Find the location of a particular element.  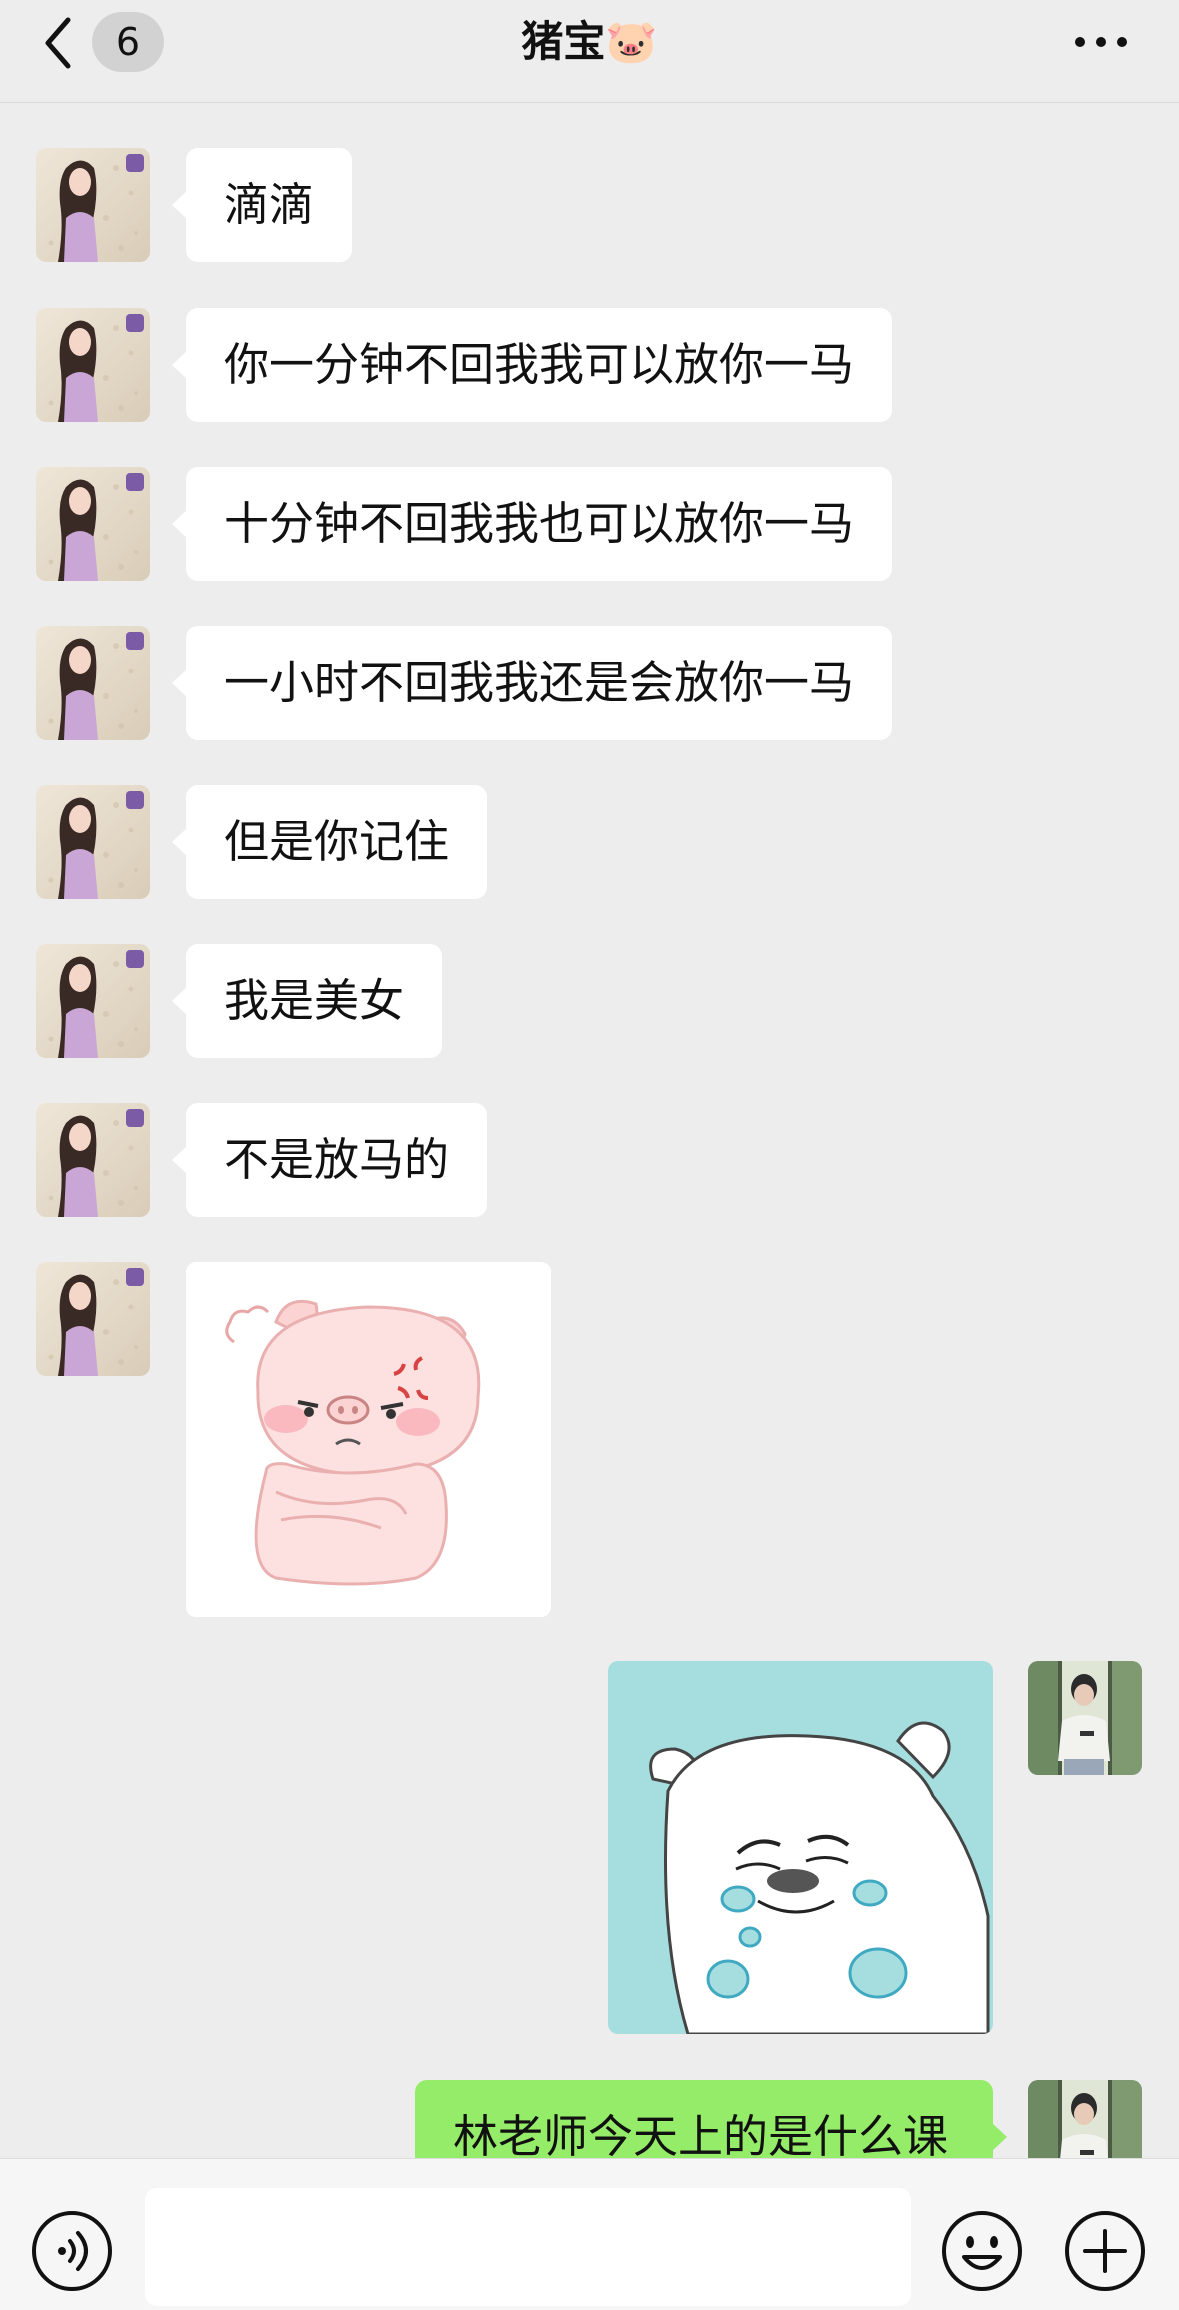

more-dots-icon is located at coordinates (1101, 42).